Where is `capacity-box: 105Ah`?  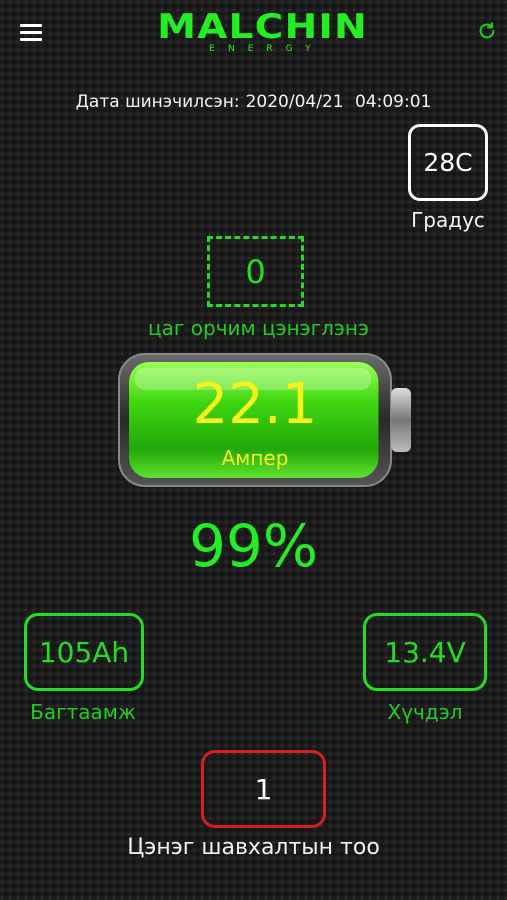 capacity-box: 105Ah is located at coordinates (84, 652).